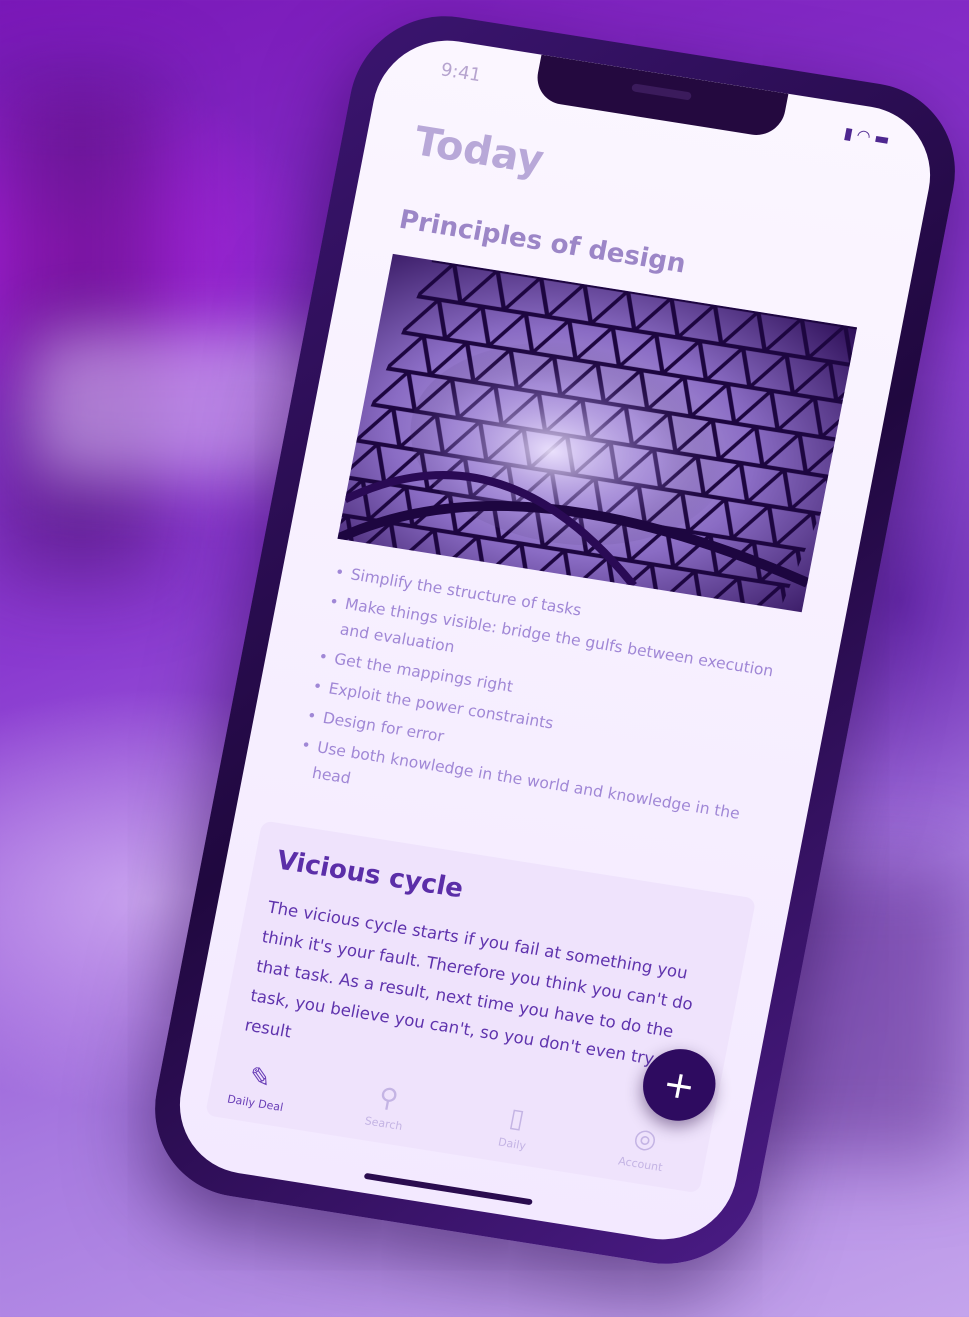  What do you see at coordinates (884, 138) in the screenshot?
I see `battery-icon: ▬` at bounding box center [884, 138].